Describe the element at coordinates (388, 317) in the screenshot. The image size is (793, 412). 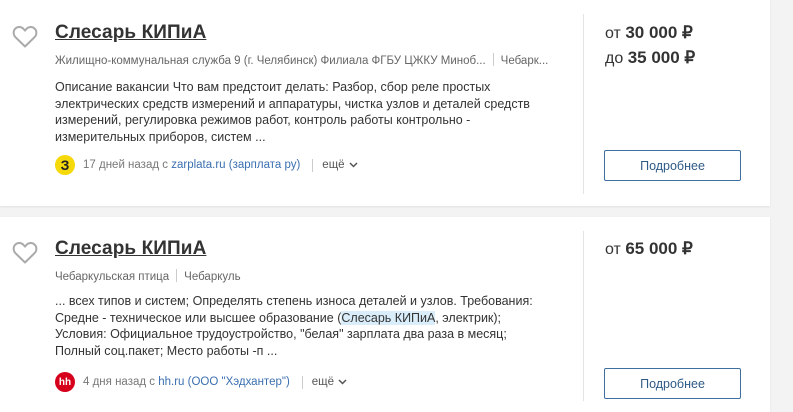
I see `description-highlight: Слесарь КИПиА` at that location.